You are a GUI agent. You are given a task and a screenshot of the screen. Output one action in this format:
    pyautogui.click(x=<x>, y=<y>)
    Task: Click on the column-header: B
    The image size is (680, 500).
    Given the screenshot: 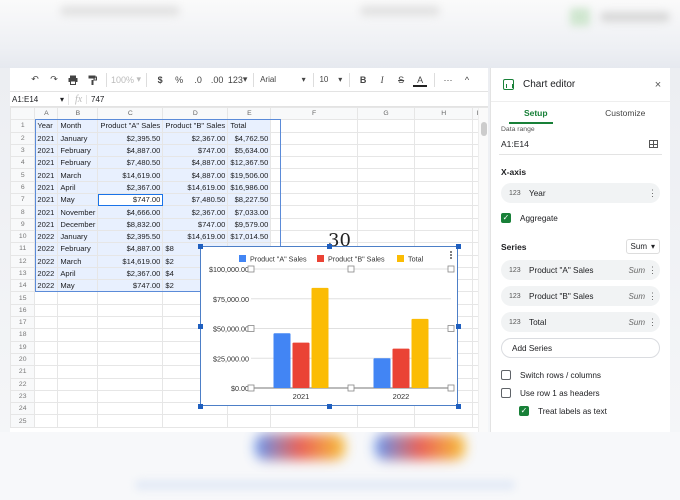 What is the action you would take?
    pyautogui.click(x=78, y=113)
    